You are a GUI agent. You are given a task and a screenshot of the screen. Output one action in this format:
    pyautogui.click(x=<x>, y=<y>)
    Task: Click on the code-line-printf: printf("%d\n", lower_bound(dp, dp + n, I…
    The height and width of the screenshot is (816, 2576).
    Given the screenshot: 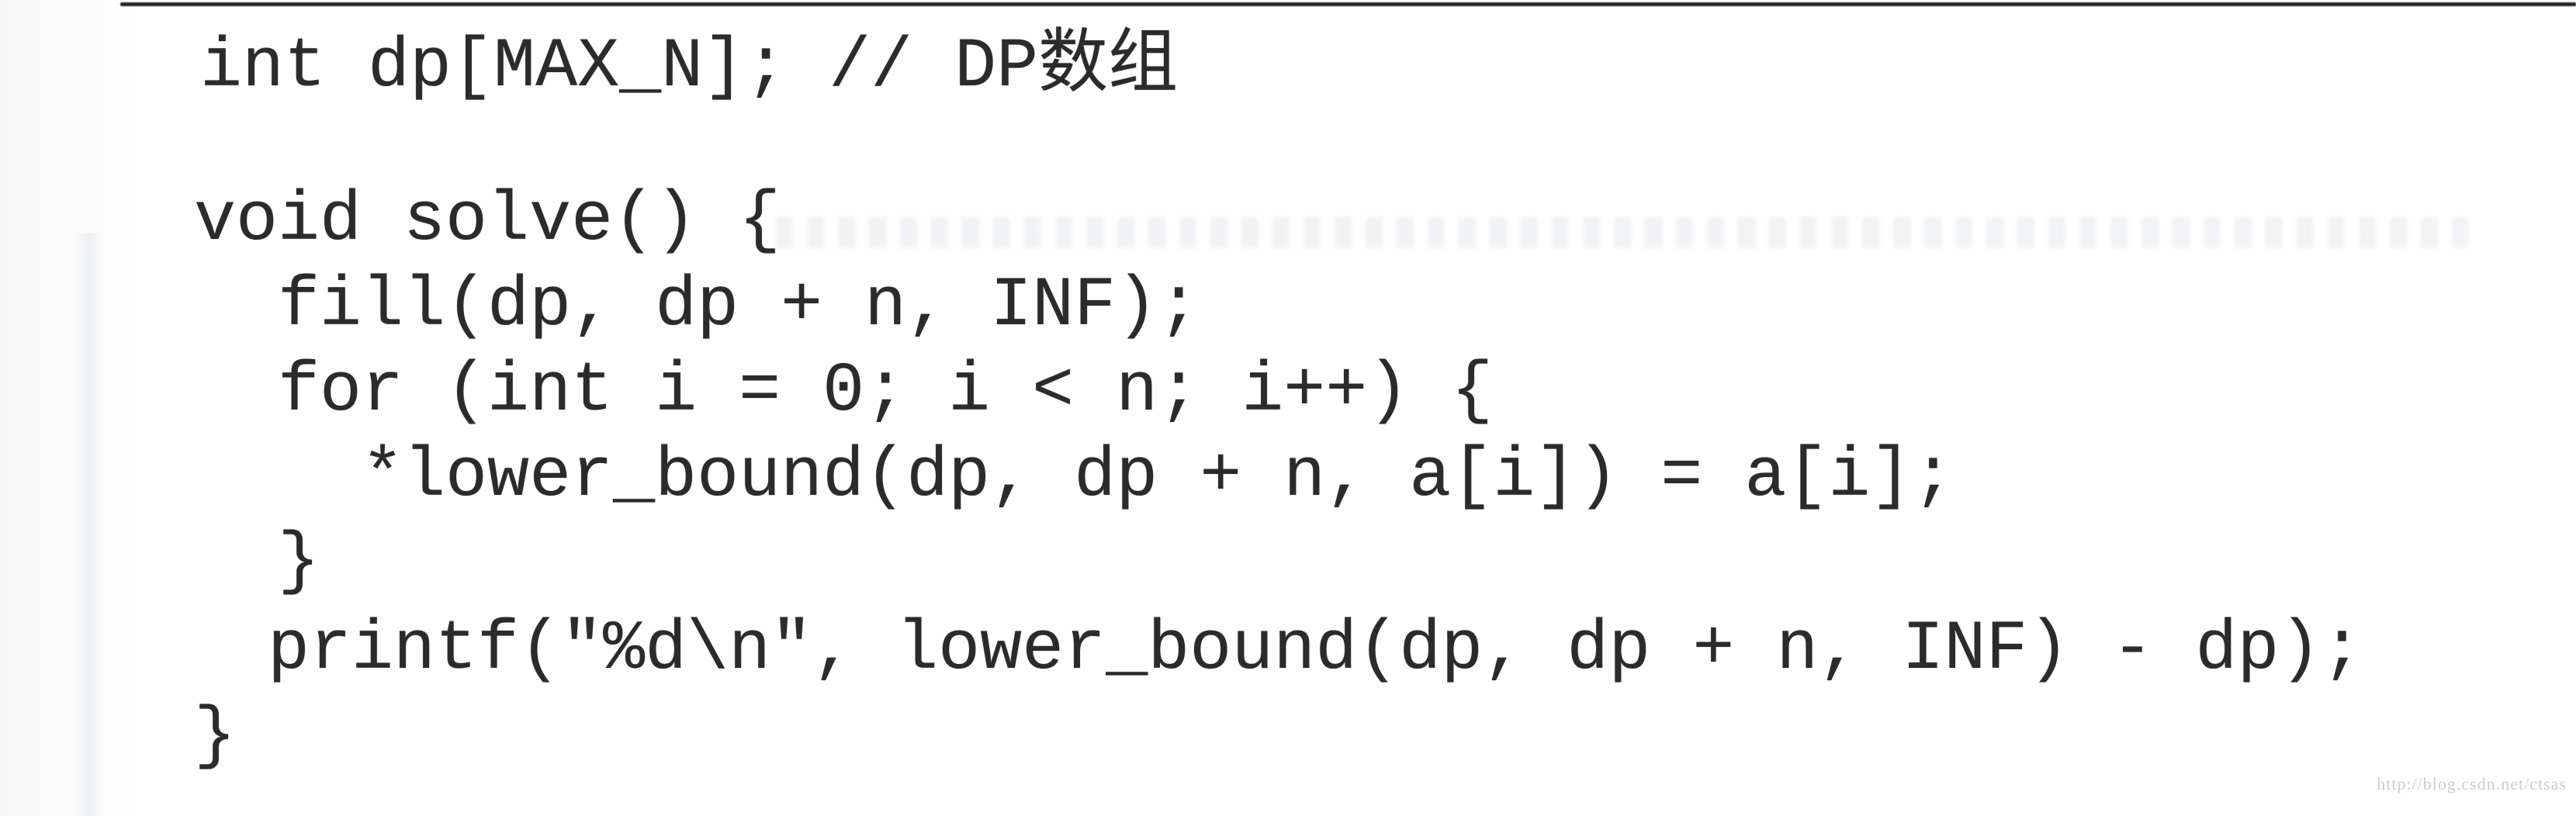 What is the action you would take?
    pyautogui.click(x=1273, y=650)
    